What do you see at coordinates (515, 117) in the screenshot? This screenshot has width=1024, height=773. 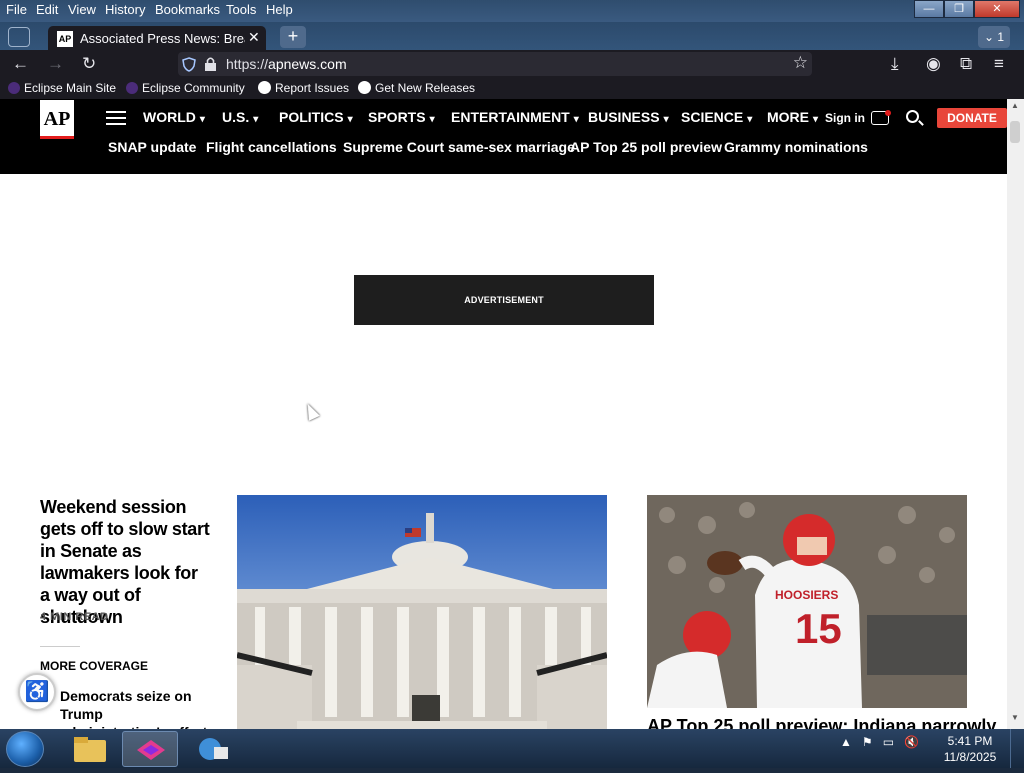 I see `nav-entertainment: ENTERTAINMENT ▾` at bounding box center [515, 117].